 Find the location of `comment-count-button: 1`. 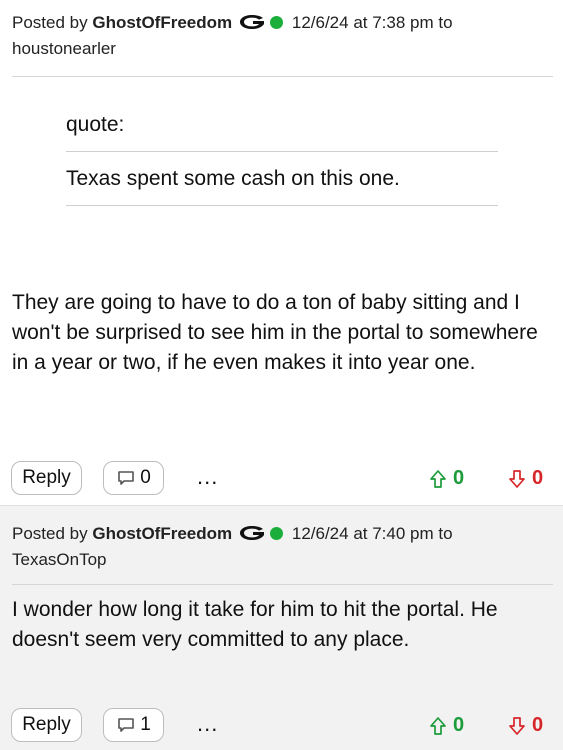

comment-count-button: 1 is located at coordinates (133, 725).